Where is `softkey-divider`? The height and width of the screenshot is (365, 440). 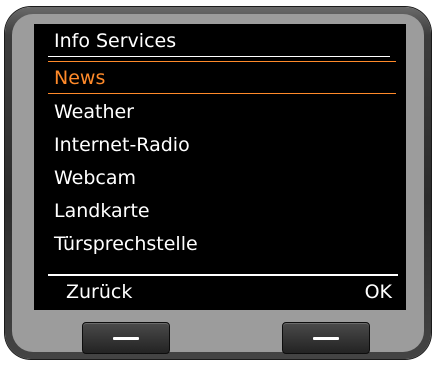
softkey-divider is located at coordinates (223, 275).